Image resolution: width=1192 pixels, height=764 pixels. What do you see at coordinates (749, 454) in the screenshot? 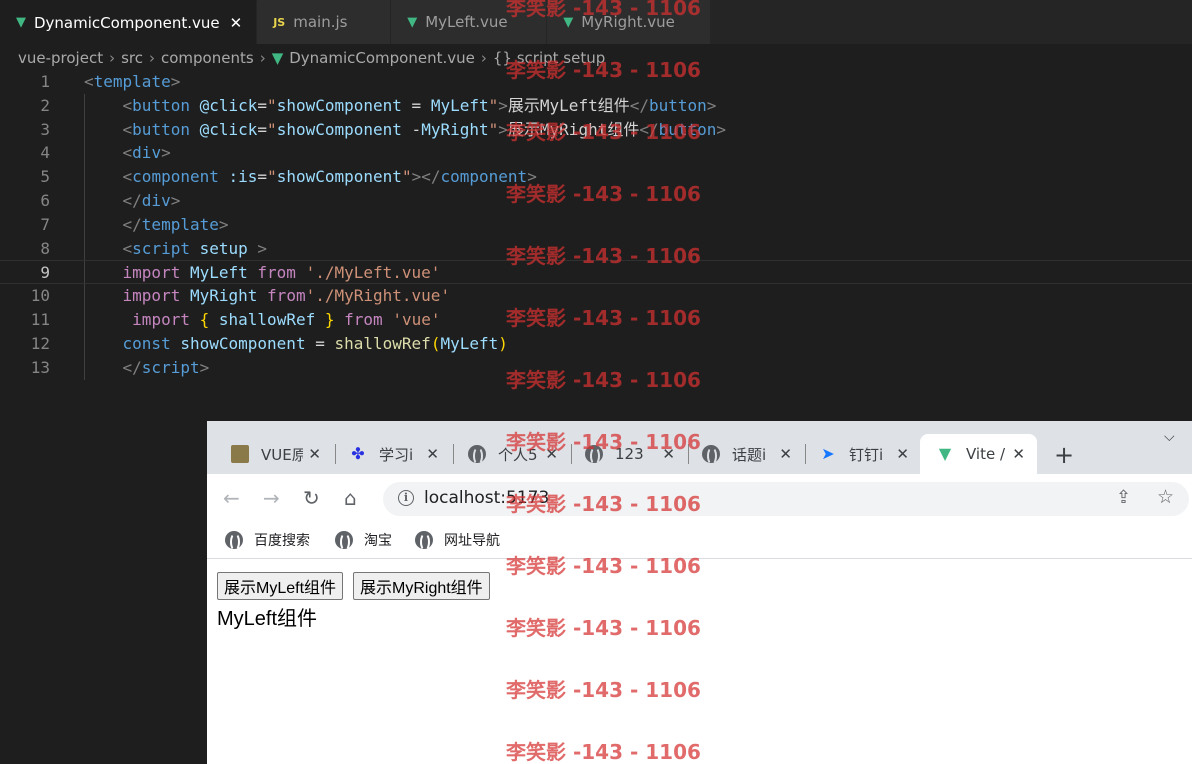
I see `browser-tab-label: 话题i` at bounding box center [749, 454].